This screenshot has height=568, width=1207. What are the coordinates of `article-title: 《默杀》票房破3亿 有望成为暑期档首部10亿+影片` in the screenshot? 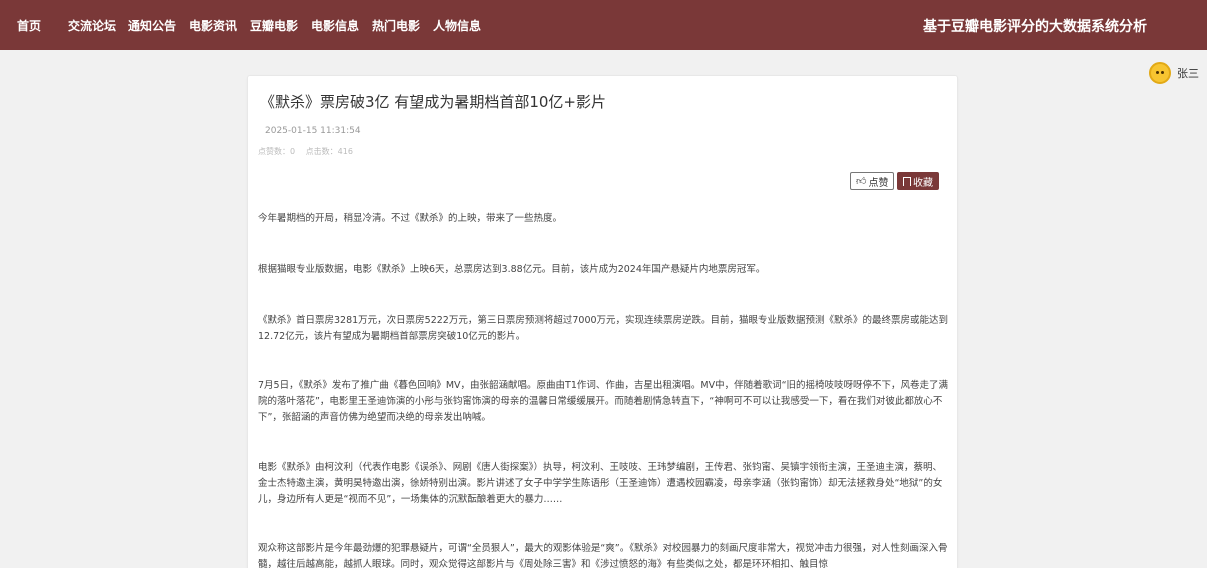 It's located at (433, 102).